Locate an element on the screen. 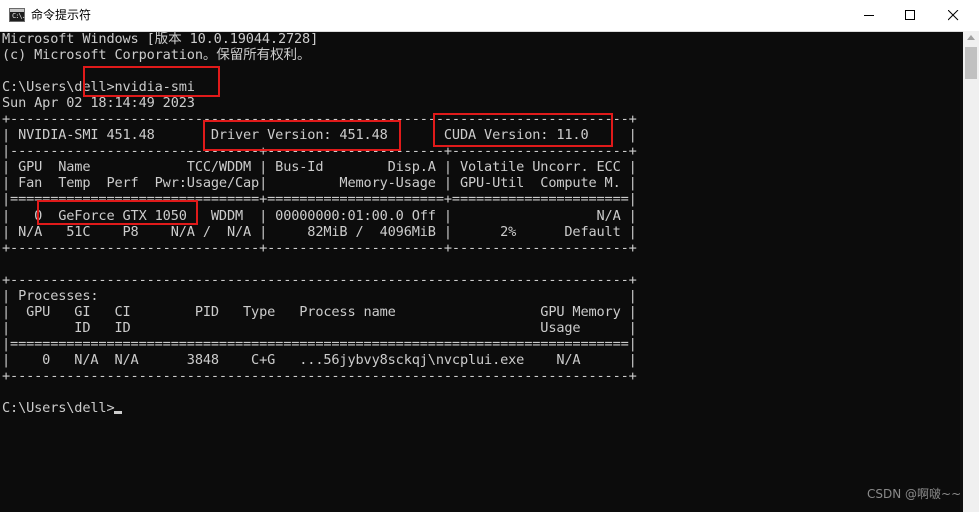 The width and height of the screenshot is (979, 512). vertical-scrollbar is located at coordinates (971, 271).